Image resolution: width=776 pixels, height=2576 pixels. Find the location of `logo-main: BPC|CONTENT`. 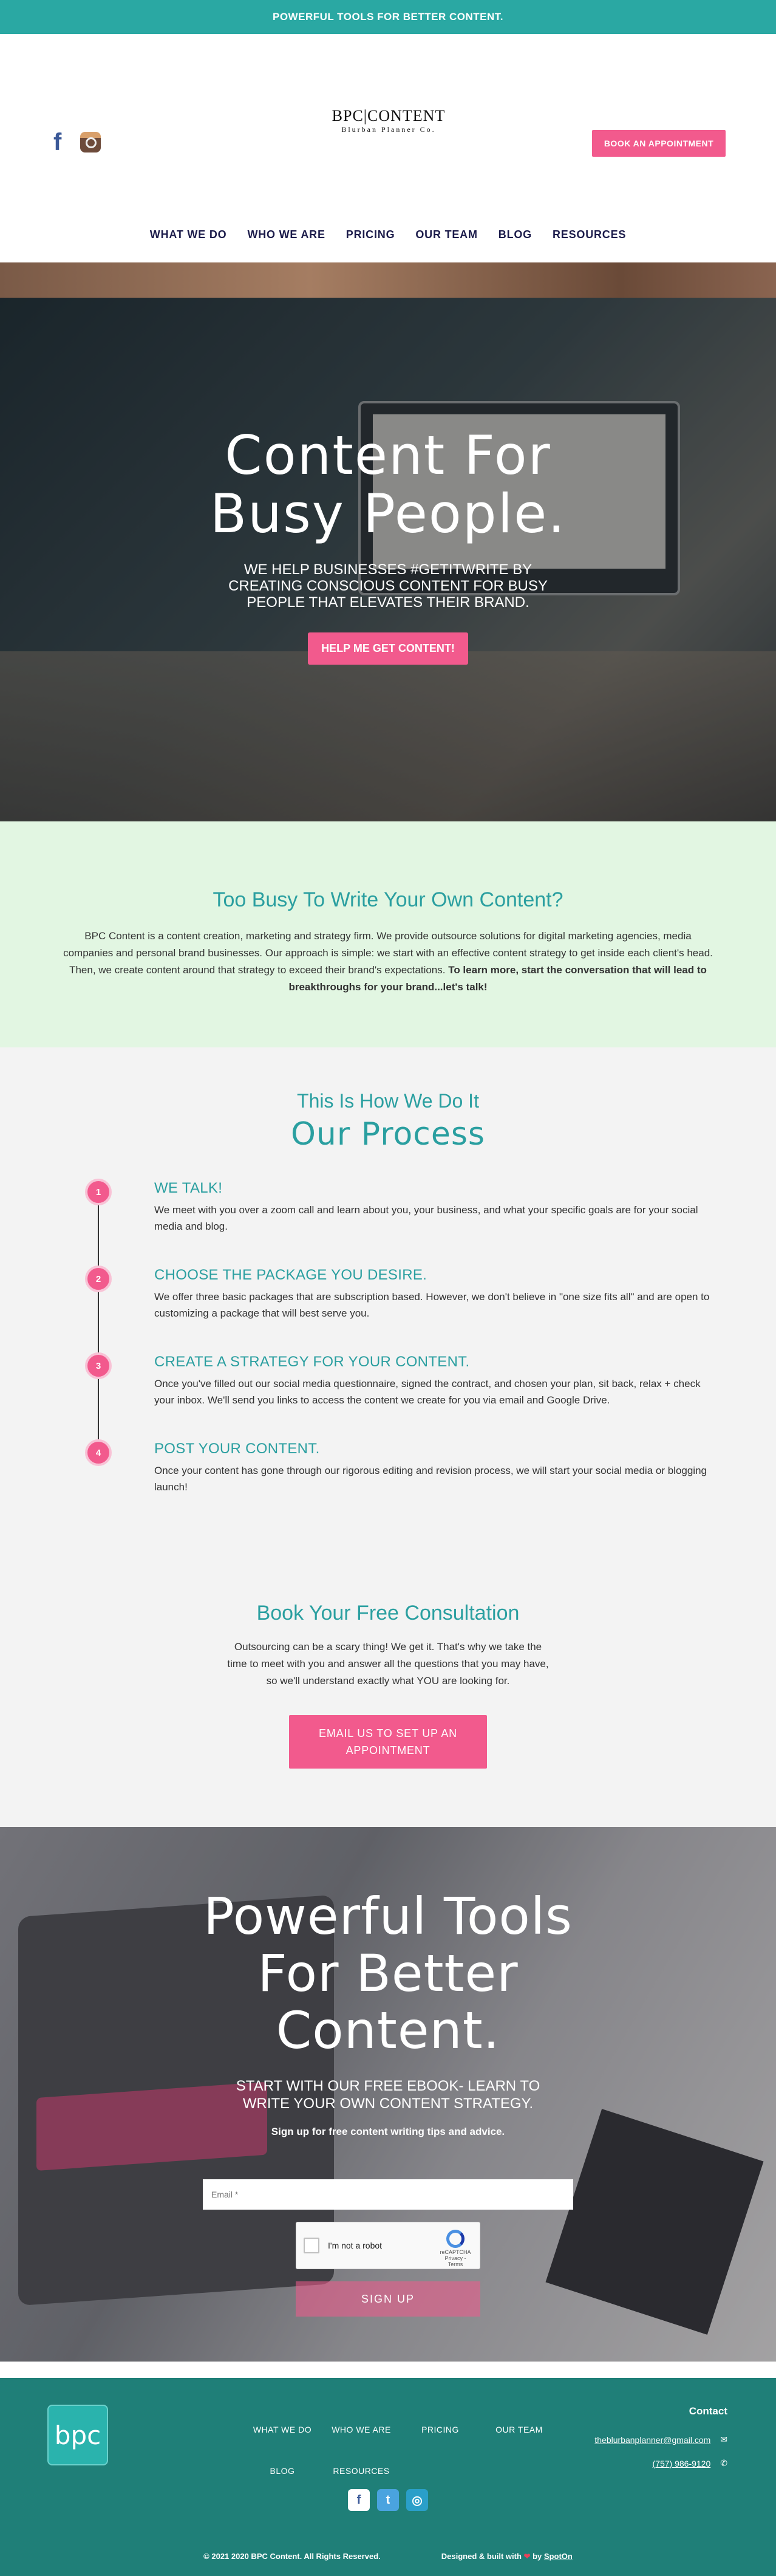

logo-main: BPC|CONTENT is located at coordinates (389, 116).